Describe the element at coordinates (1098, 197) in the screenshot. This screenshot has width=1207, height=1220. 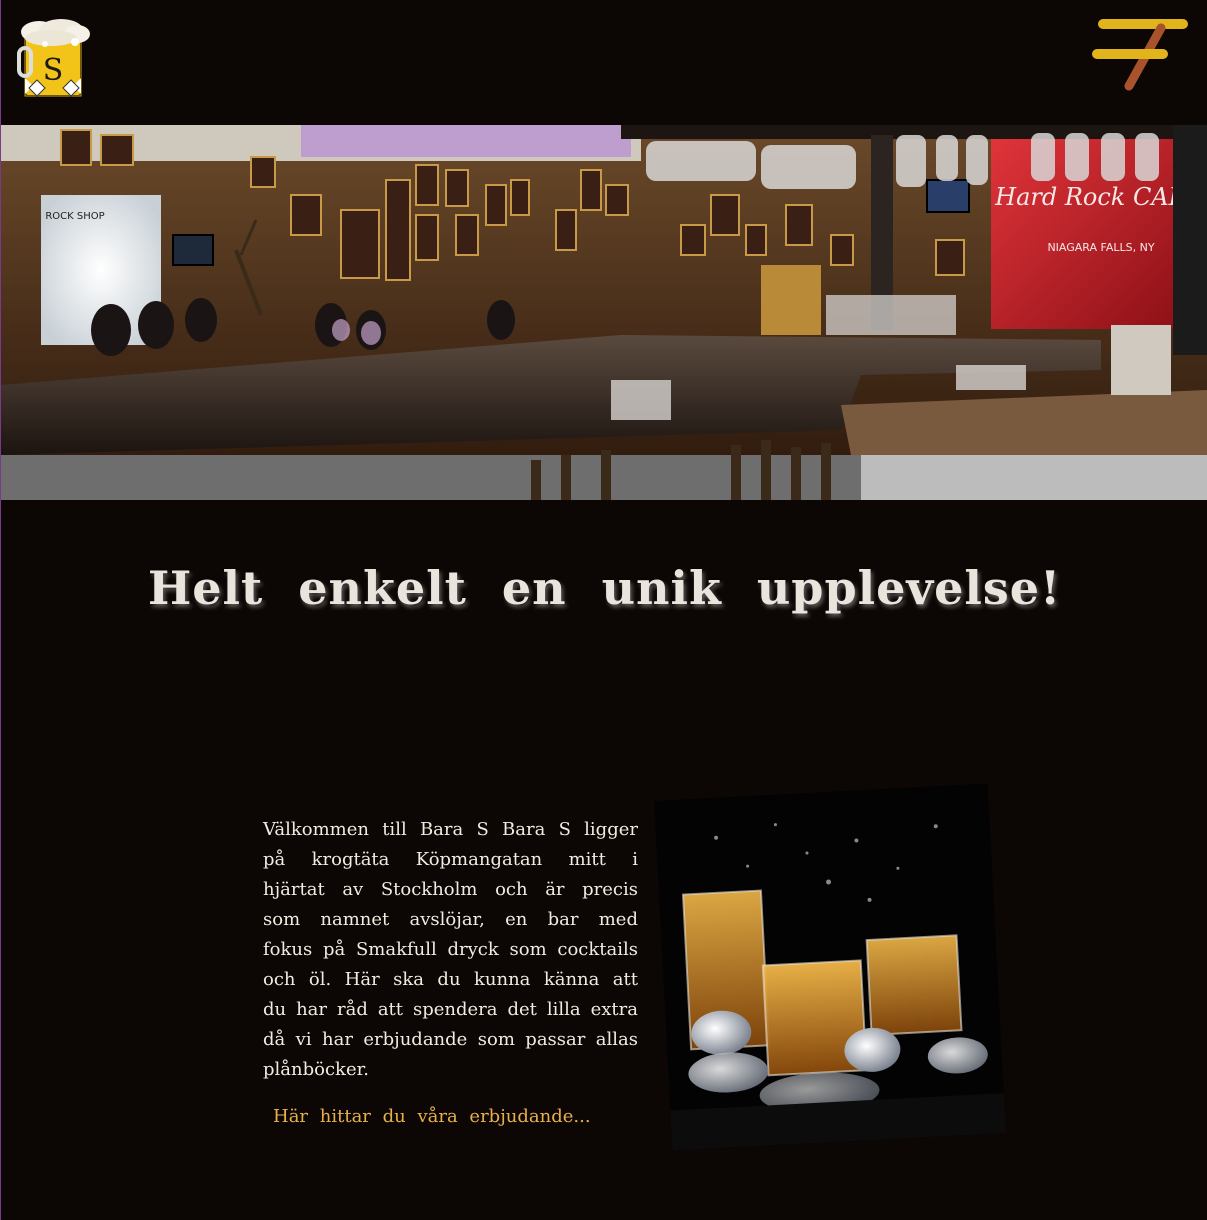
I see `hard-rock-sign: Hard Rock CAFE` at that location.